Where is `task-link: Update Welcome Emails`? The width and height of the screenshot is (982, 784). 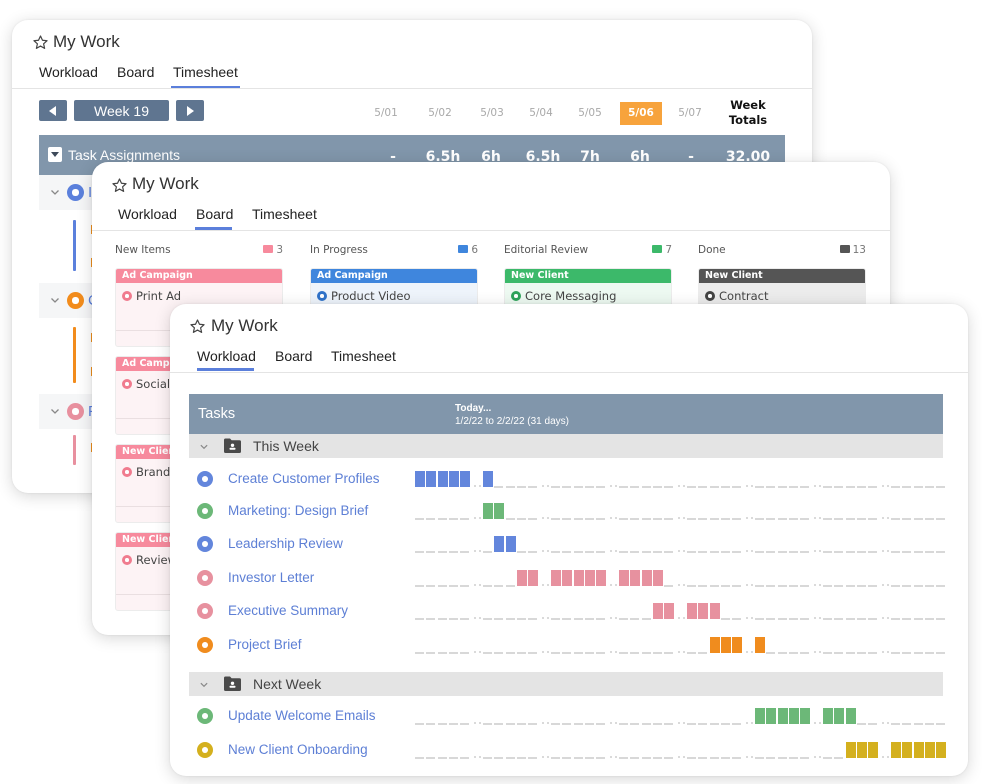 task-link: Update Welcome Emails is located at coordinates (302, 715).